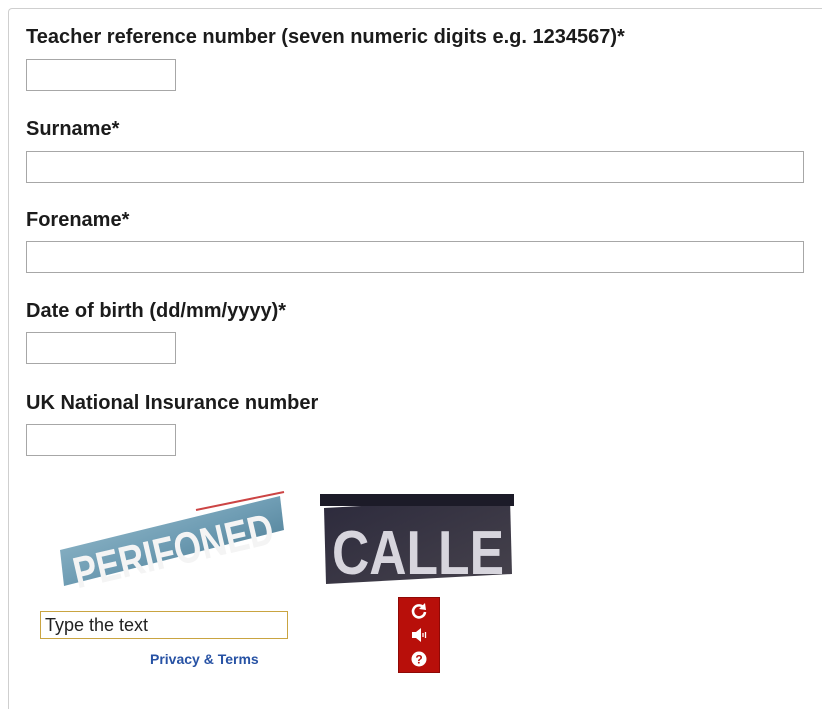 The width and height of the screenshot is (822, 709). What do you see at coordinates (164, 625) in the screenshot?
I see `captcha-response-input` at bounding box center [164, 625].